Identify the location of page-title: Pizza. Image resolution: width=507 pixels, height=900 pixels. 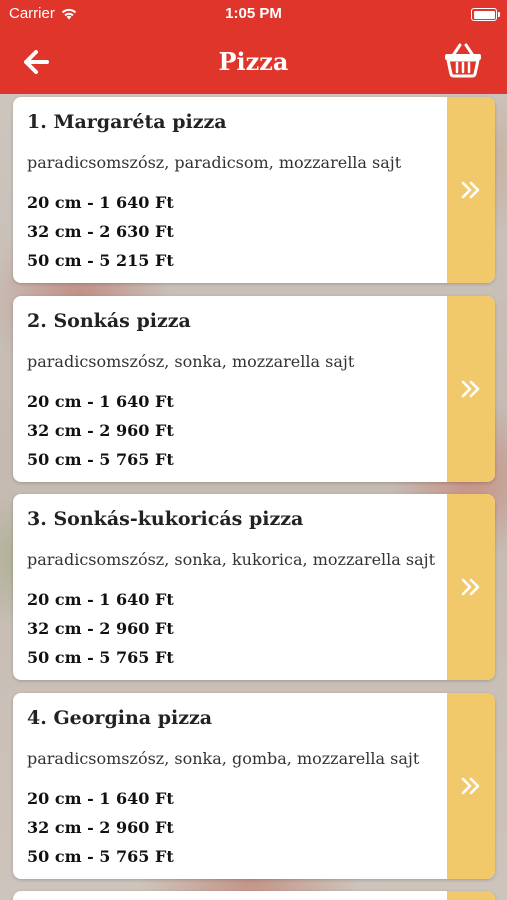
(253, 61).